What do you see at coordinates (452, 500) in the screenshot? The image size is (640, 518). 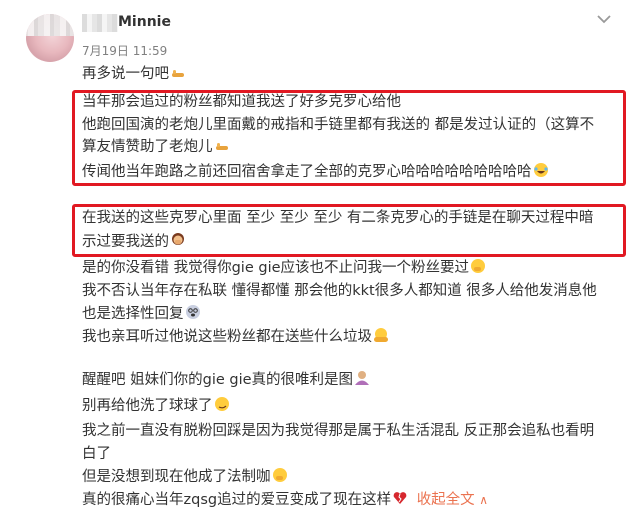 I see `collapse-link: 收起全文 ∧` at bounding box center [452, 500].